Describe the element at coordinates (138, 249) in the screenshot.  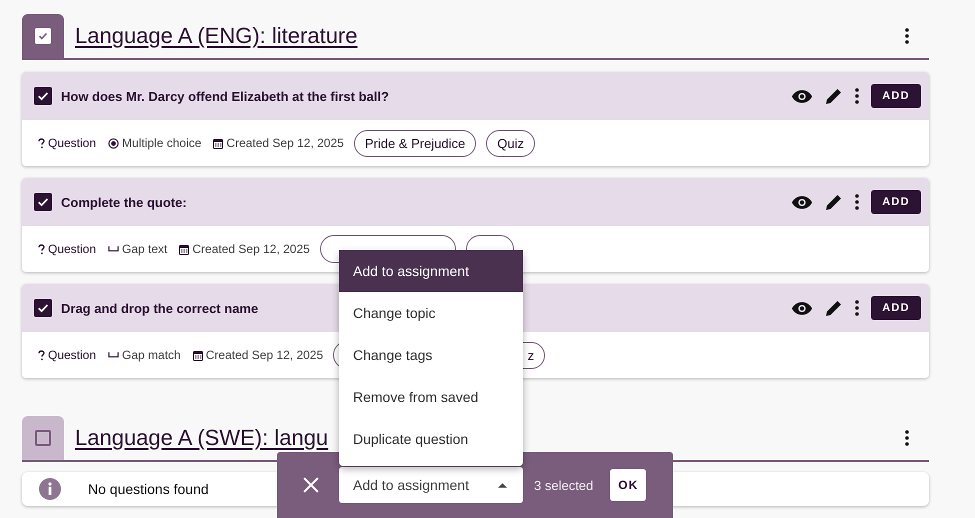
I see `question-type: Gap text` at that location.